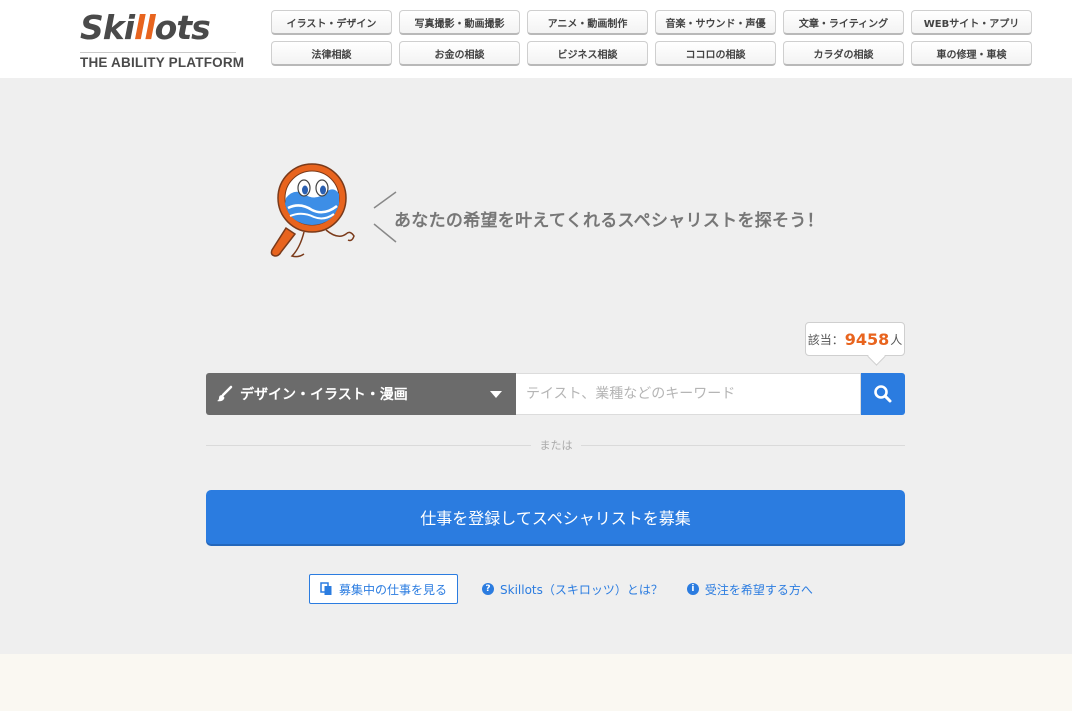 This screenshot has width=1072, height=711. What do you see at coordinates (843, 53) in the screenshot?
I see `category-body: カラダの相談` at bounding box center [843, 53].